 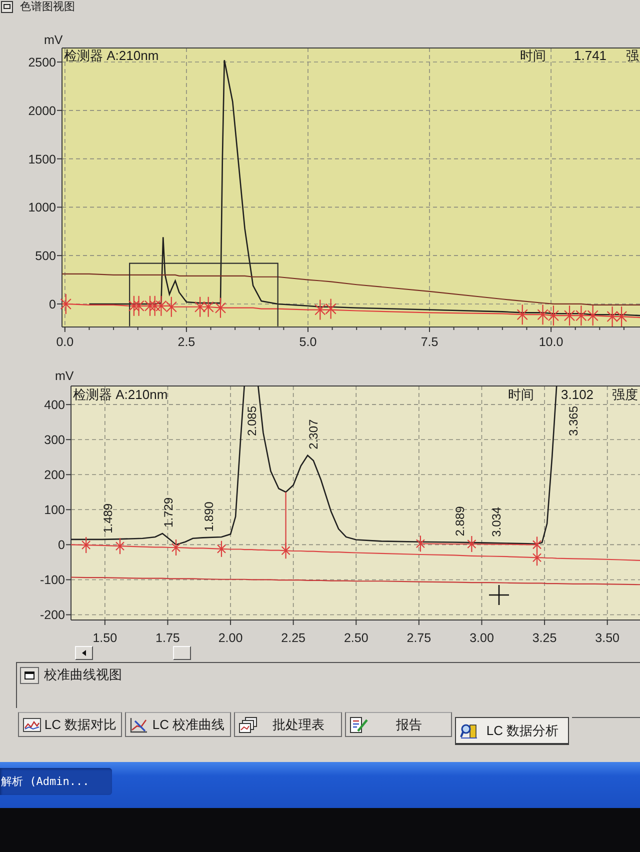 I want to click on time-value: 3.102, so click(x=577, y=394).